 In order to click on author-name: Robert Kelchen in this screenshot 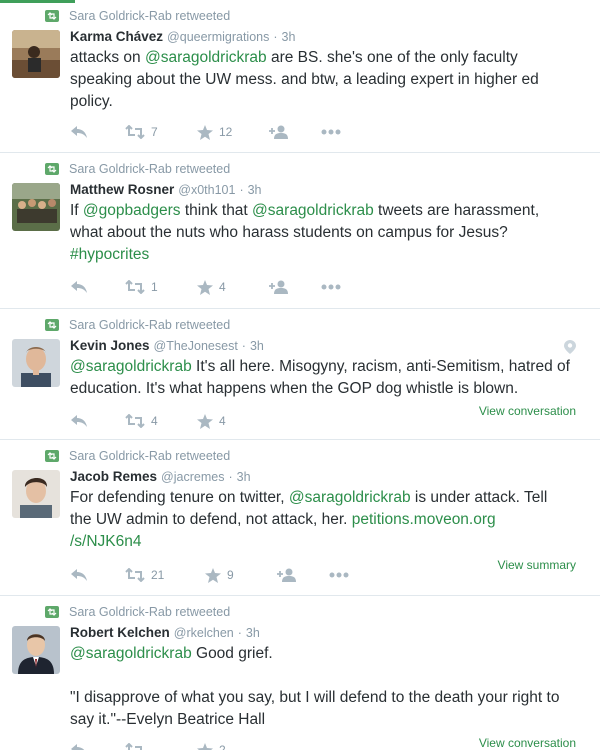, I will do `click(120, 632)`.